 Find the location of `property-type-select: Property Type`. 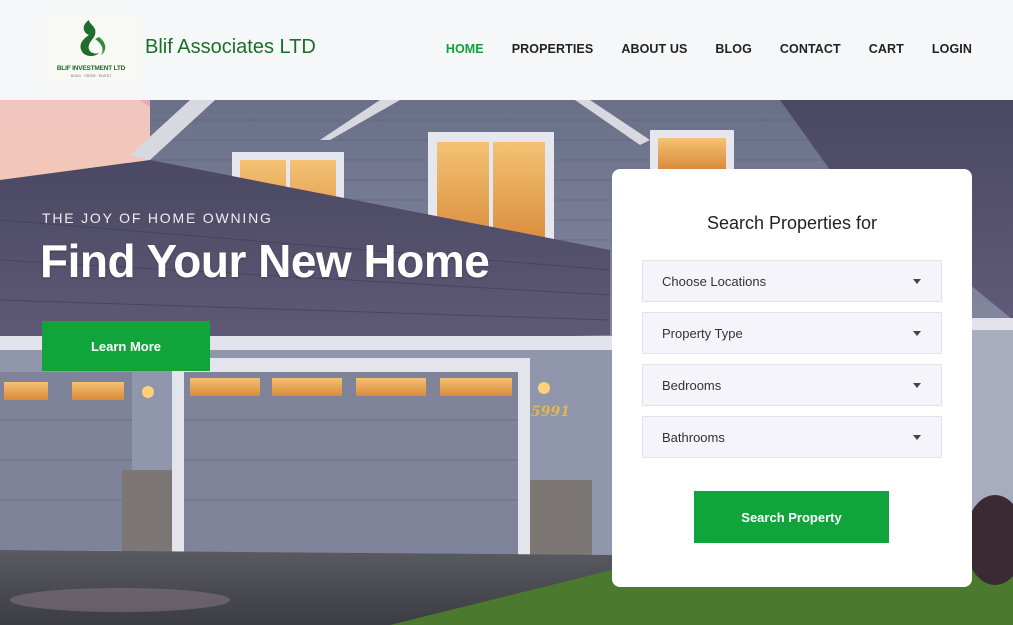

property-type-select: Property Type is located at coordinates (792, 333).